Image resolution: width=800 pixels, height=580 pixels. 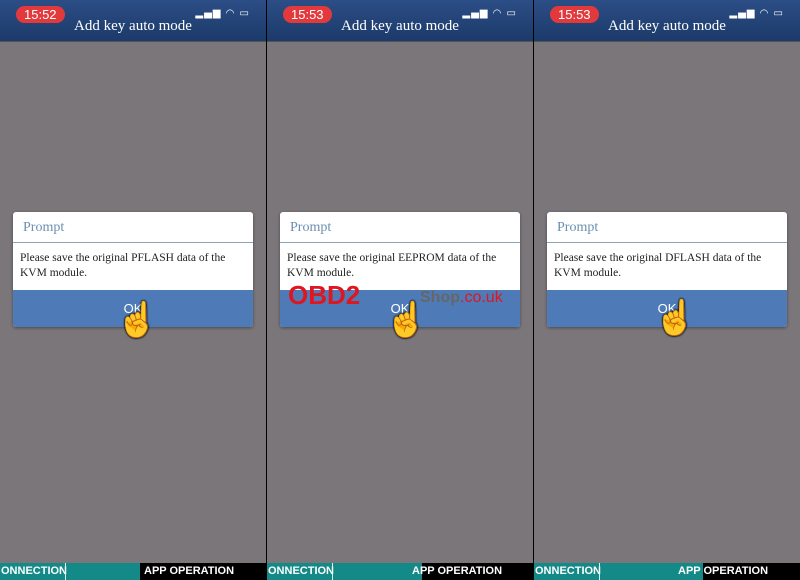 I want to click on nav-bar: 15:52 ▂▄▆ ◠ ▭ Add key auto mode, so click(x=133, y=21).